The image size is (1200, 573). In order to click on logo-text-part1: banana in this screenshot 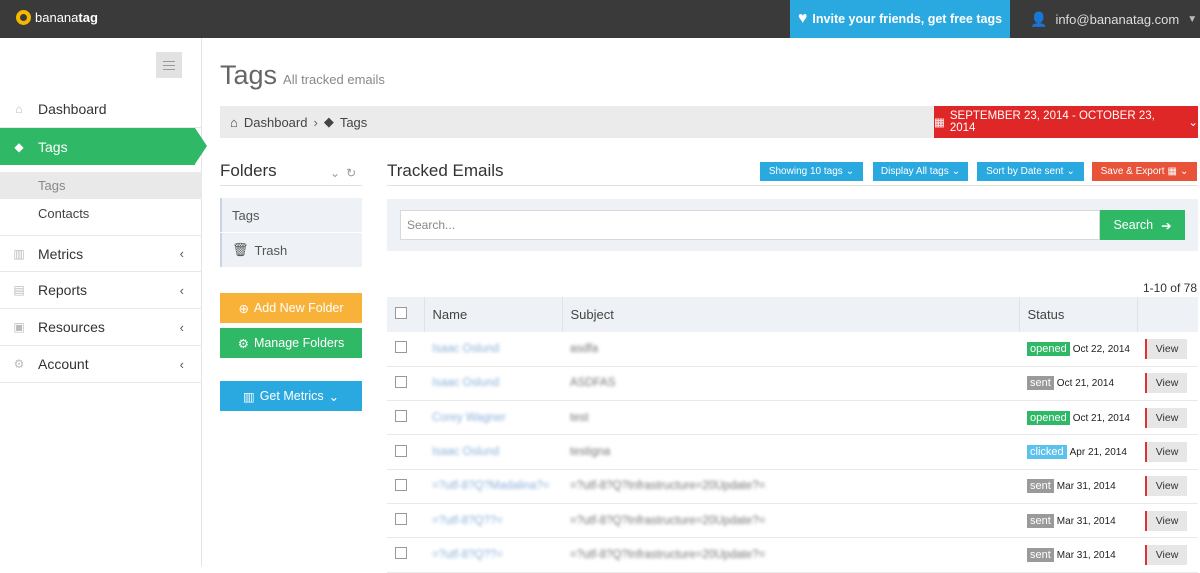, I will do `click(57, 17)`.